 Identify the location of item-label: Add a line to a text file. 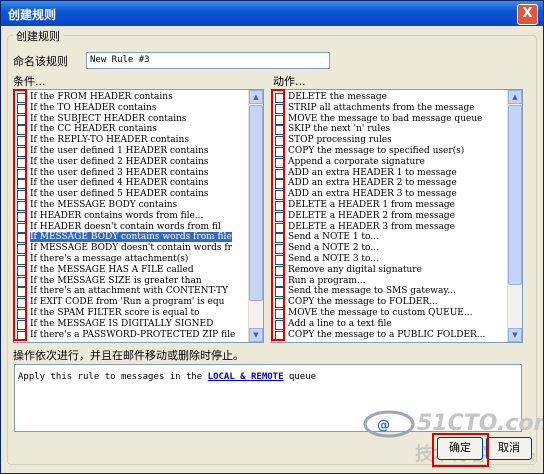
(340, 323).